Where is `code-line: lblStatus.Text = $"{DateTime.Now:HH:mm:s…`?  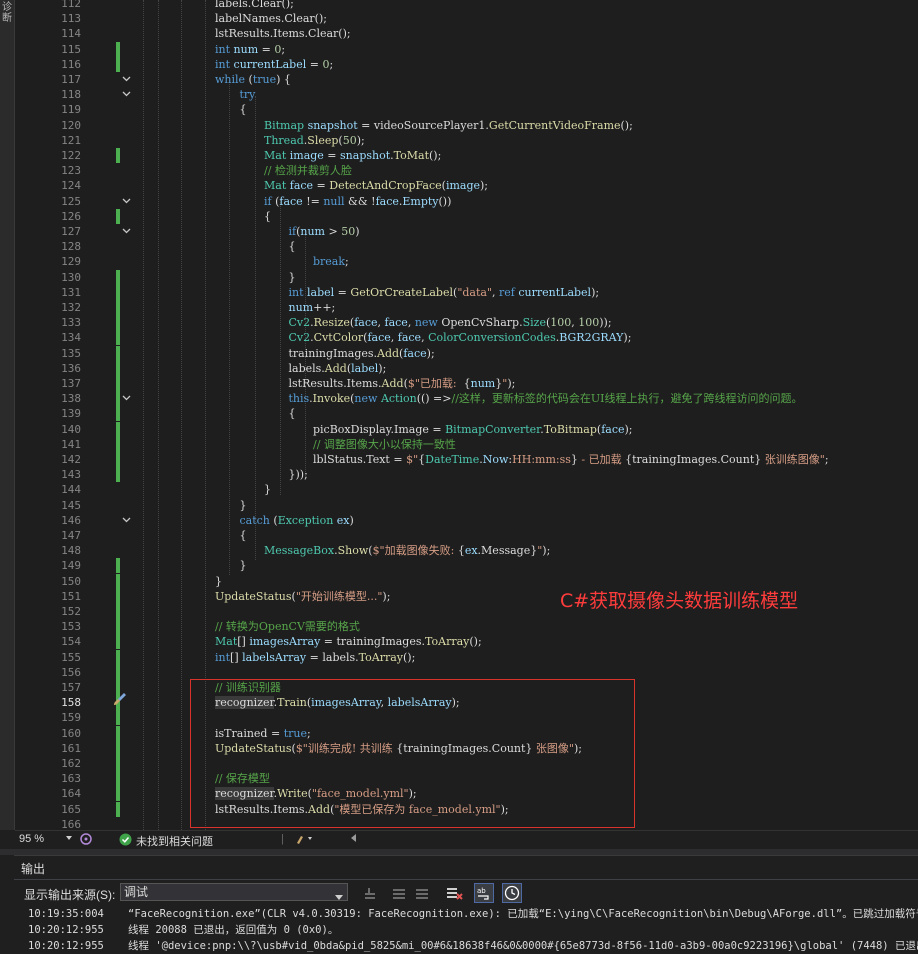 code-line: lblStatus.Text = $"{DateTime.Now:HH:mm:s… is located at coordinates (571, 459).